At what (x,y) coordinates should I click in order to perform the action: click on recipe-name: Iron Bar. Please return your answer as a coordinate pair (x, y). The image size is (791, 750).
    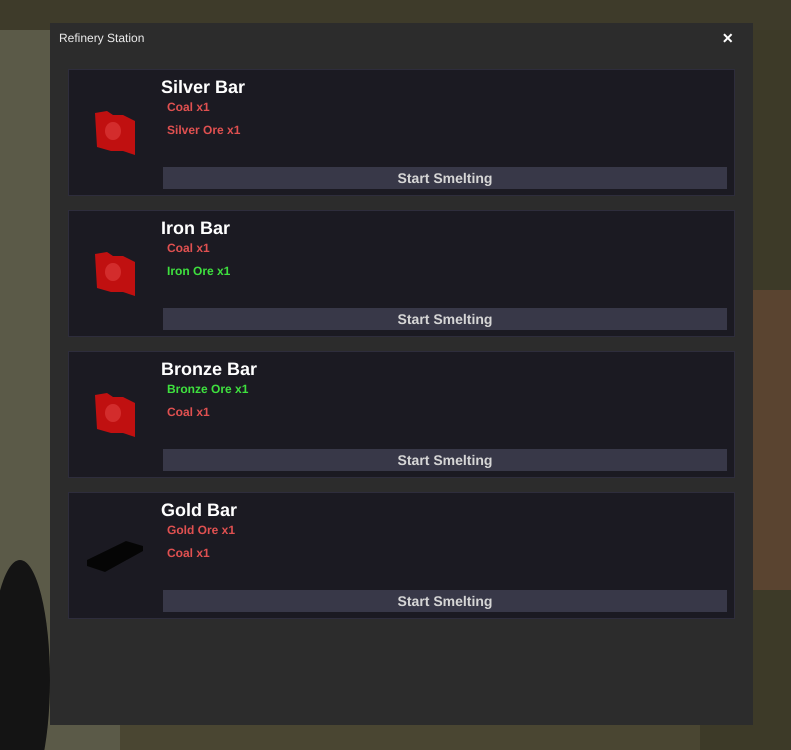
    Looking at the image, I should click on (196, 228).